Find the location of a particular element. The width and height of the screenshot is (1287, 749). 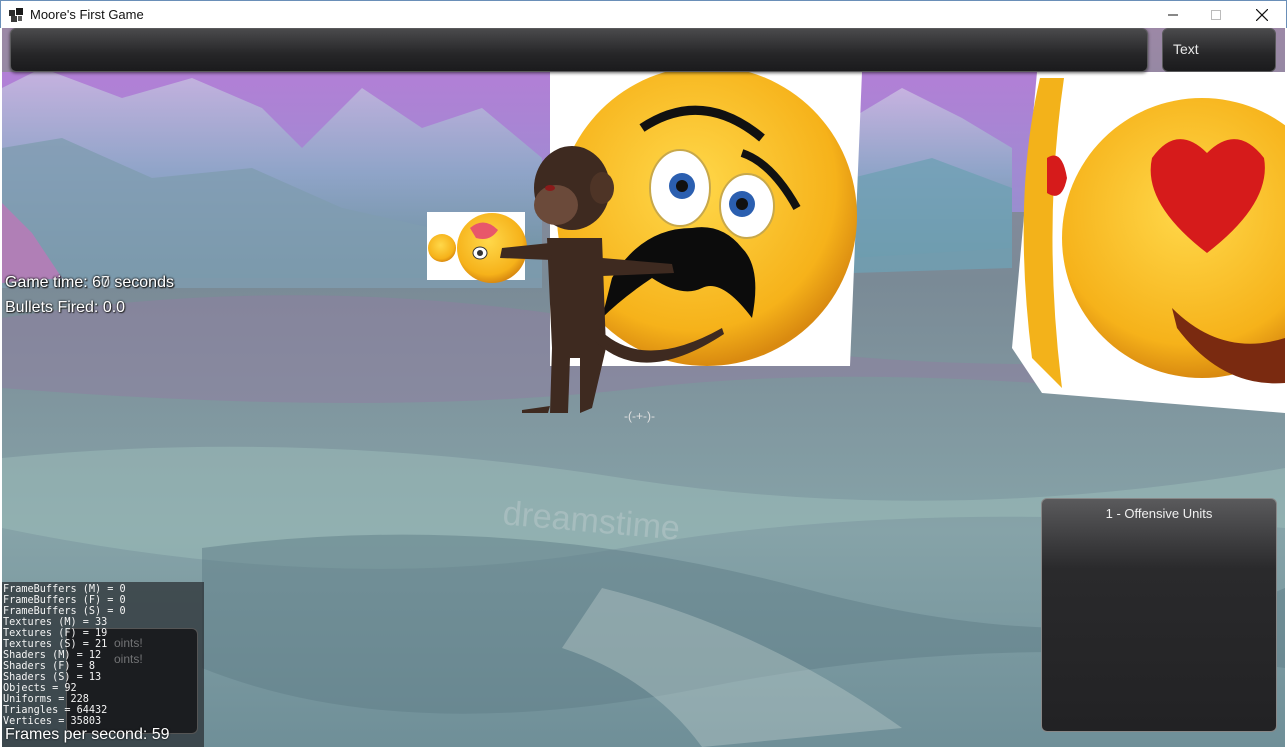

stat-line: Triangles = 64432 is located at coordinates (55, 710).